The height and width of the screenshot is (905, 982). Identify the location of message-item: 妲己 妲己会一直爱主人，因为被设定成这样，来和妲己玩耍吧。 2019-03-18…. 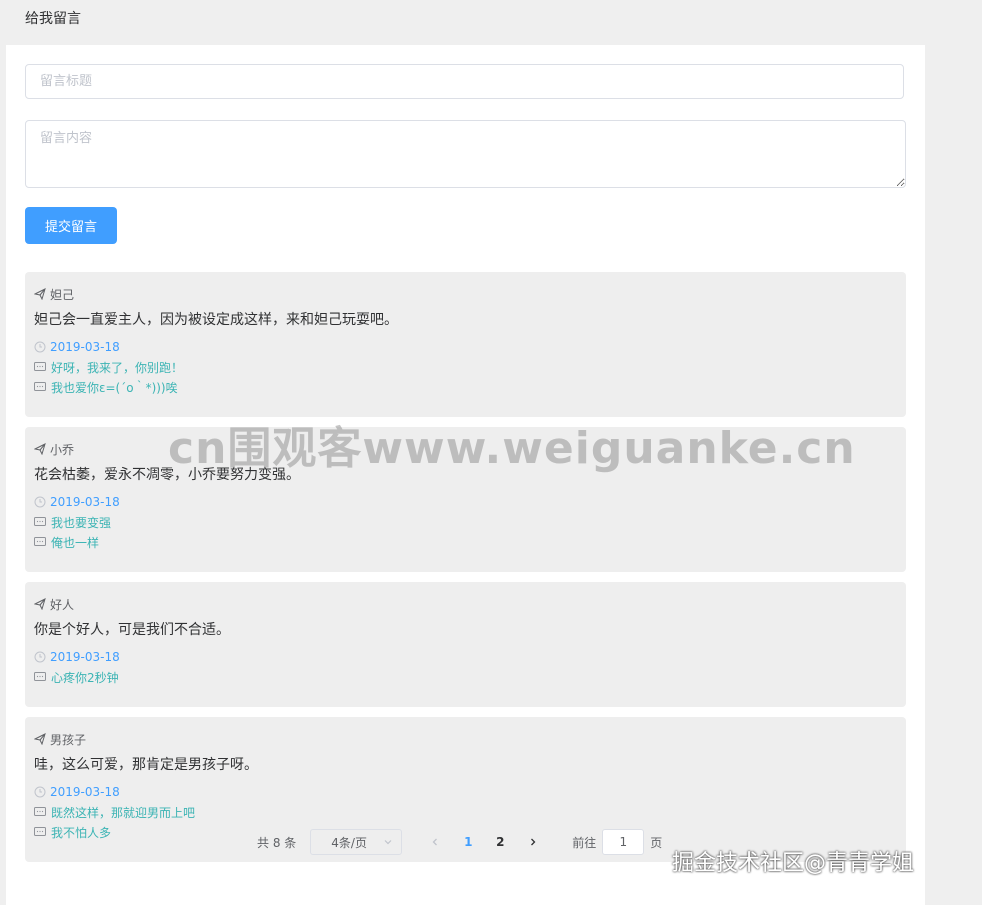
(465, 344).